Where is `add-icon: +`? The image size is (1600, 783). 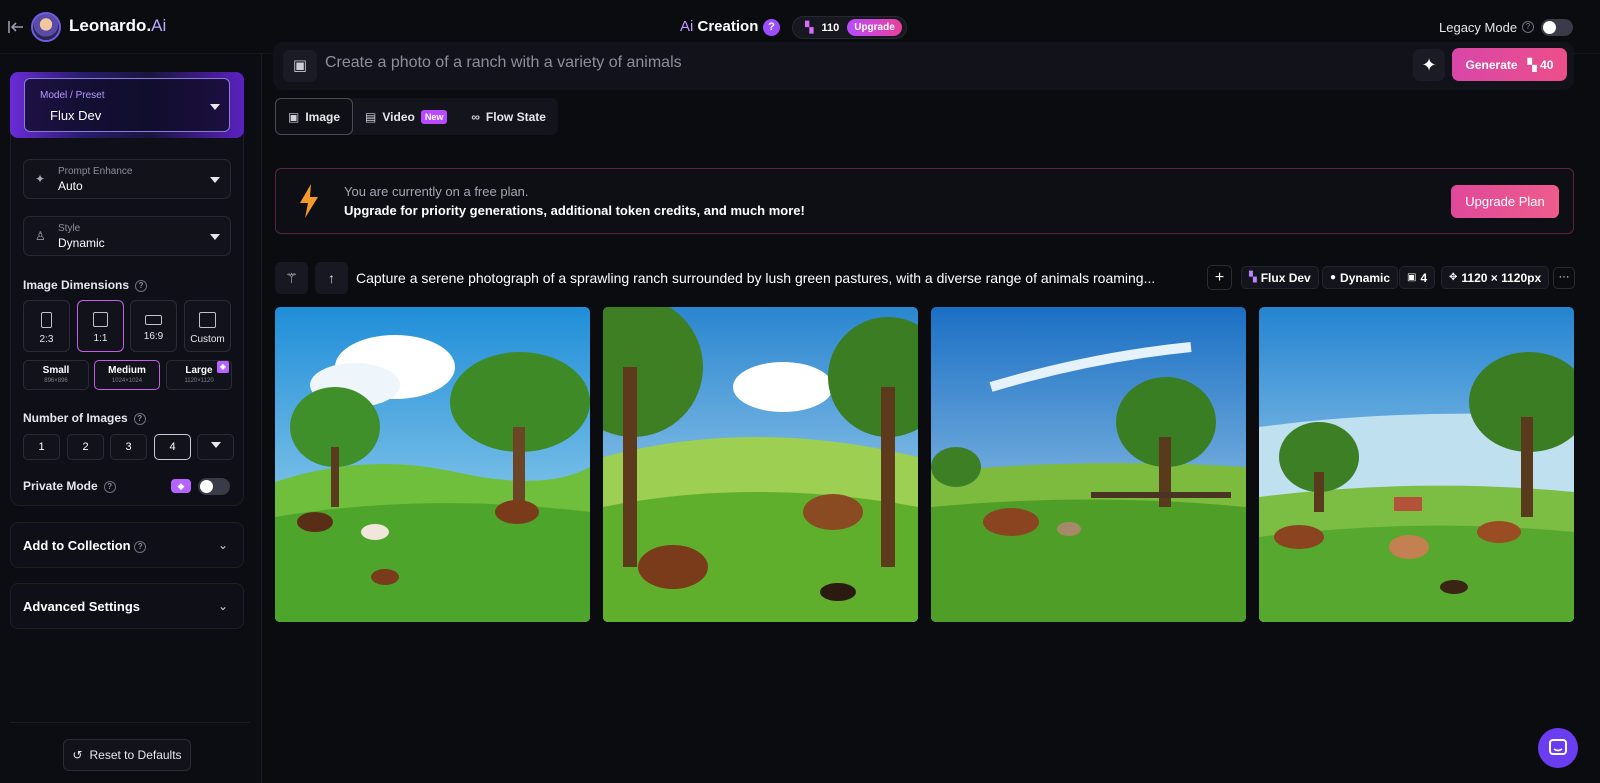 add-icon: + is located at coordinates (1219, 277).